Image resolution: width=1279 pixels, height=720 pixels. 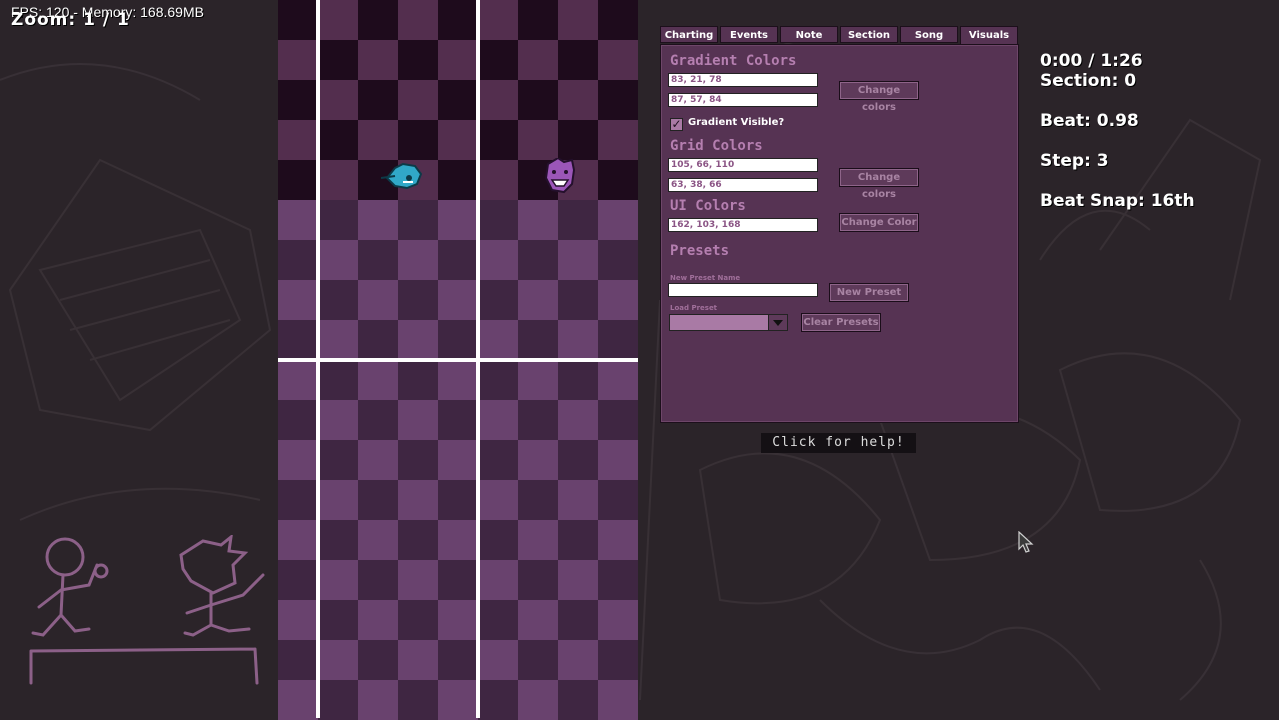 What do you see at coordinates (743, 100) in the screenshot?
I see `gradient-color-2-input: 87, 57, 84` at bounding box center [743, 100].